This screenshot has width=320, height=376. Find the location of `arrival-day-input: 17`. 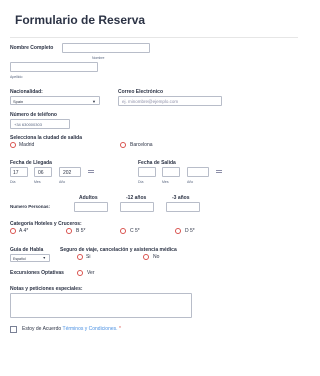

arrival-day-input: 17 is located at coordinates (19, 172).